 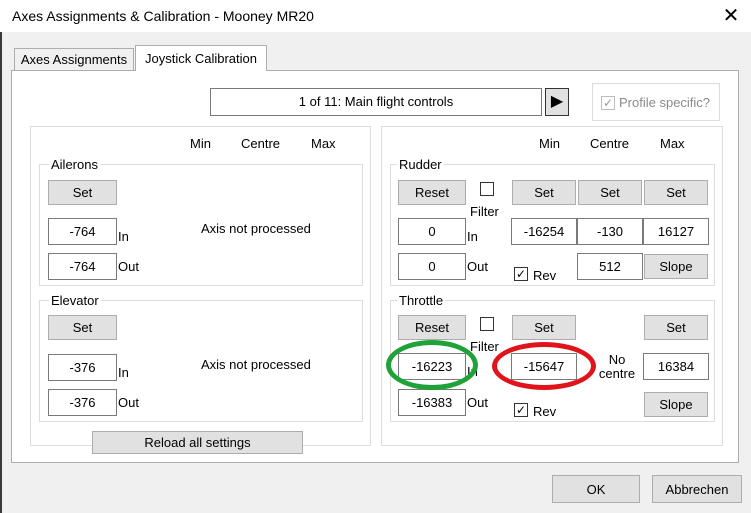 What do you see at coordinates (128, 402) in the screenshot?
I see `elevator-out-label: Out` at bounding box center [128, 402].